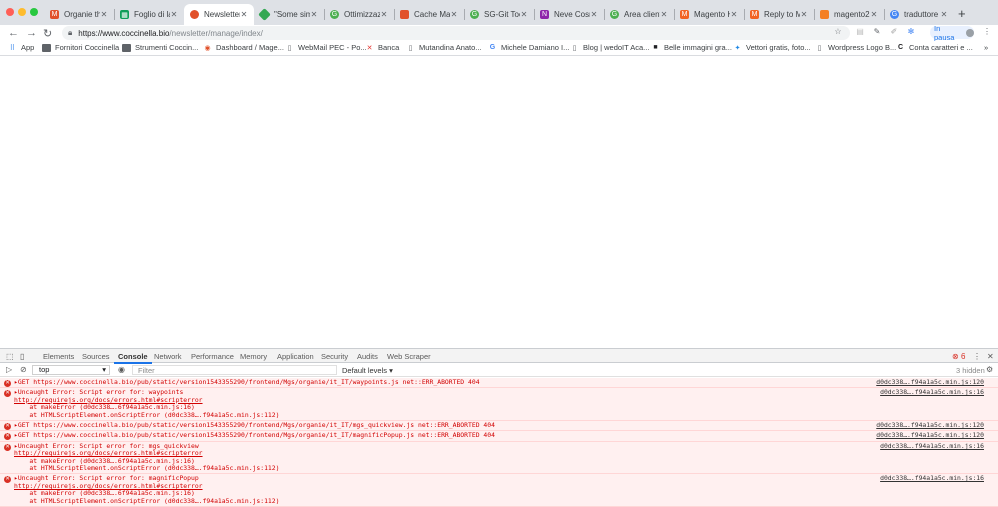 This screenshot has height=507, width=998. I want to click on error-icon: ✕, so click(7, 480).